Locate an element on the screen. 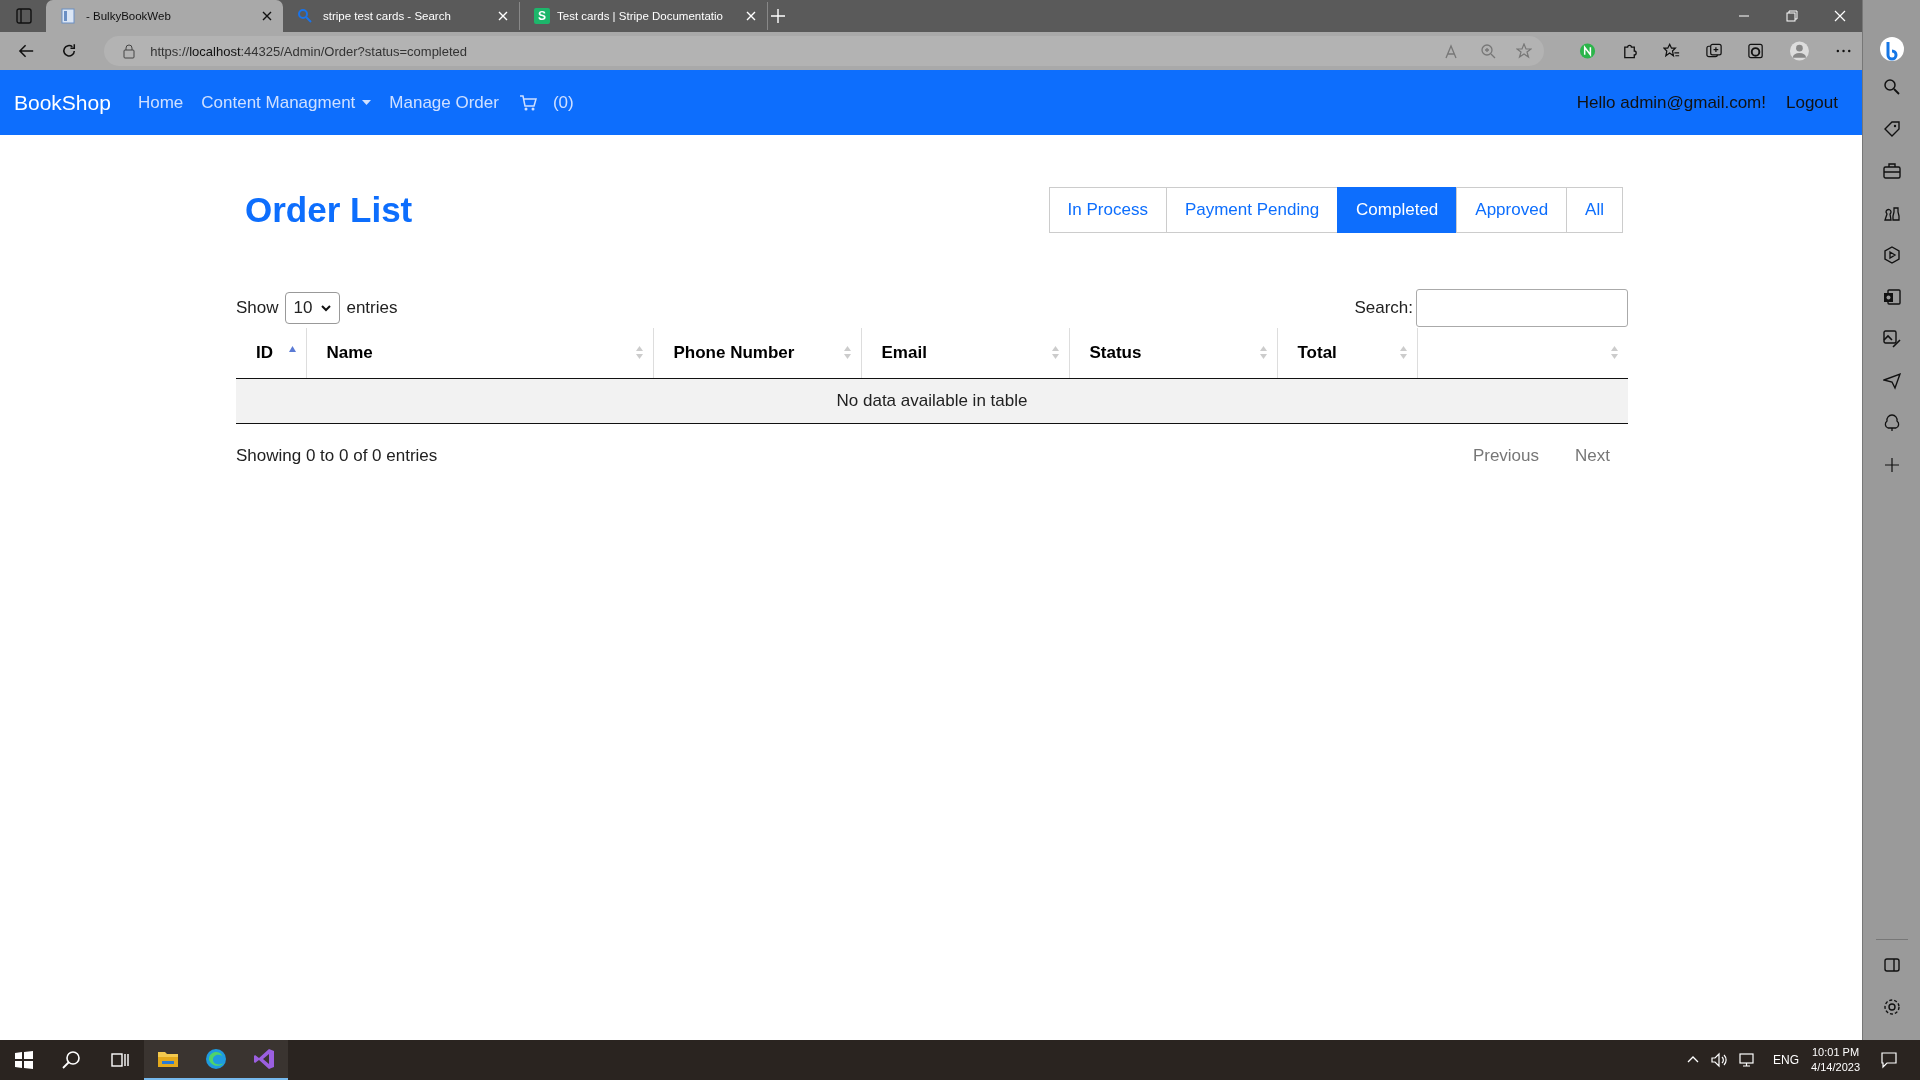  stripe-icon: S is located at coordinates (542, 16).